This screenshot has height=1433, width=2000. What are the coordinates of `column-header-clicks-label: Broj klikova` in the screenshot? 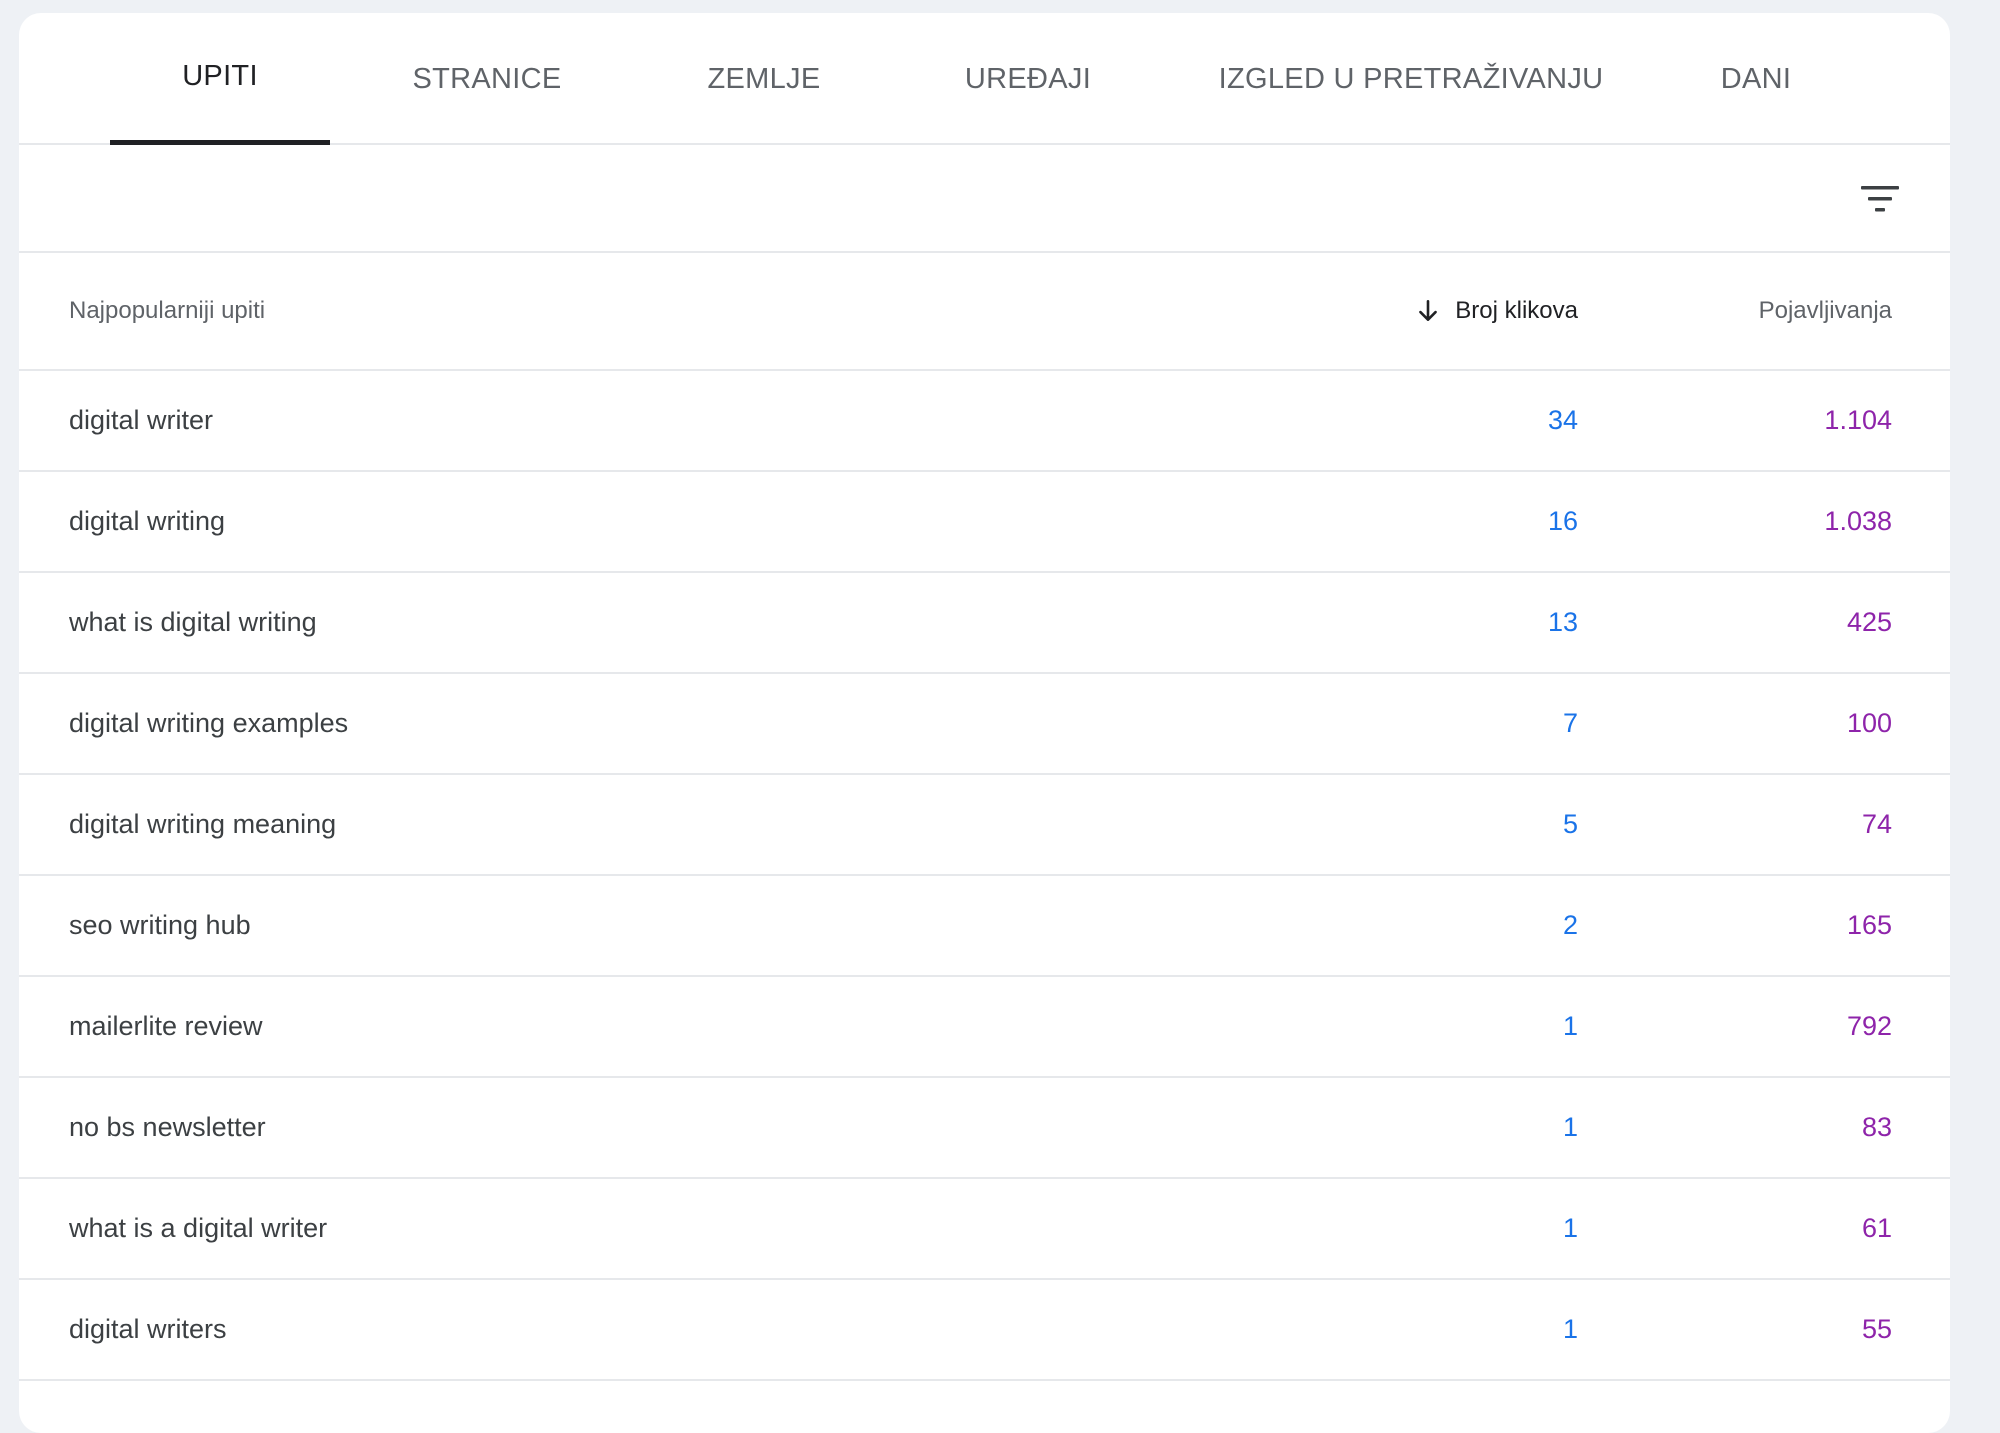 It's located at (1516, 310).